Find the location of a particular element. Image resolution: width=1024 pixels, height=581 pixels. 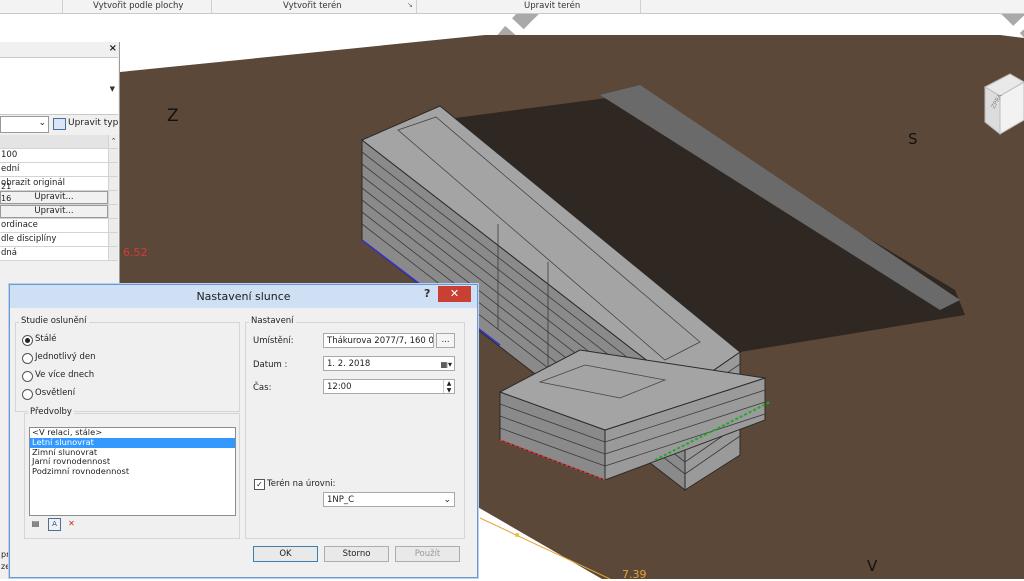

time-field: 12:00 ▲ ▼ is located at coordinates (389, 386).